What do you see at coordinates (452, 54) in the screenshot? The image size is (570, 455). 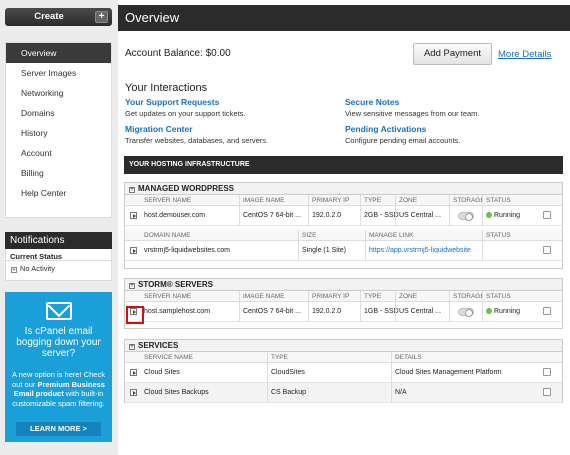 I see `add-payment-button: Add Payment` at bounding box center [452, 54].